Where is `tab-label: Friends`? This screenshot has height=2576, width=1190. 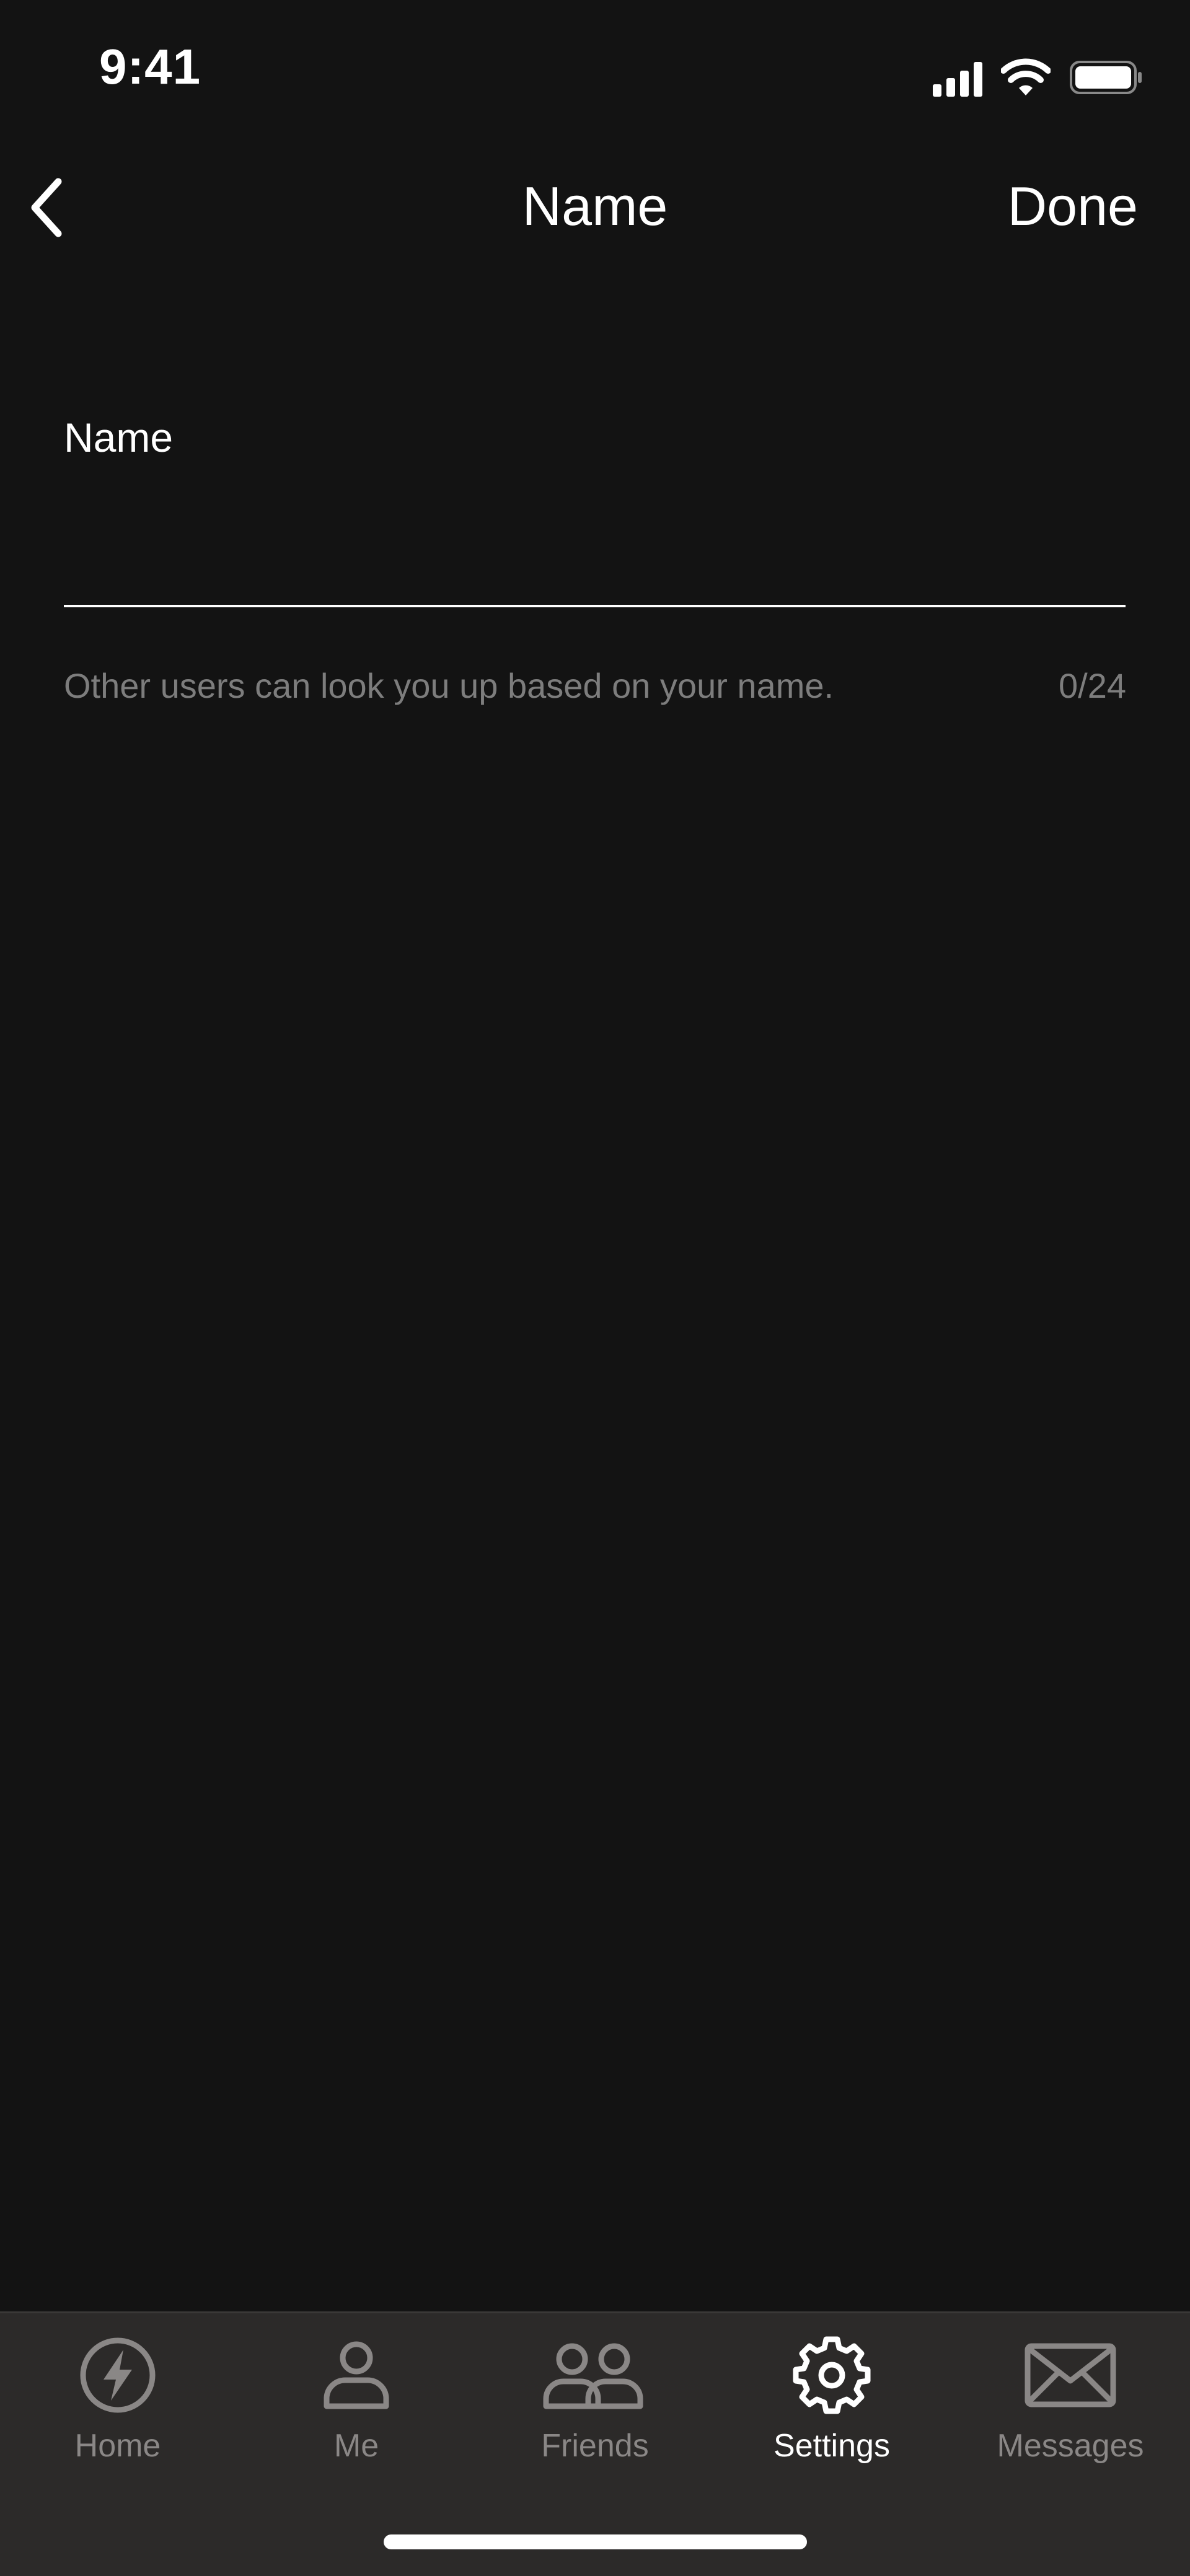 tab-label: Friends is located at coordinates (595, 2446).